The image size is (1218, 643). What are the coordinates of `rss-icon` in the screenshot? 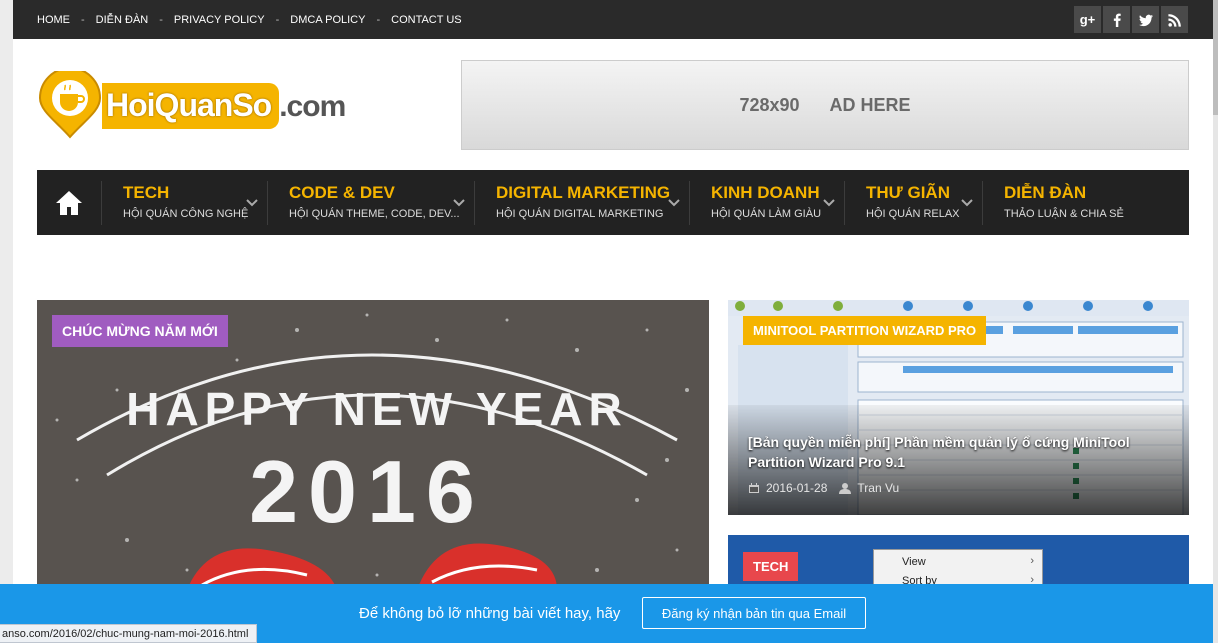 It's located at (1174, 19).